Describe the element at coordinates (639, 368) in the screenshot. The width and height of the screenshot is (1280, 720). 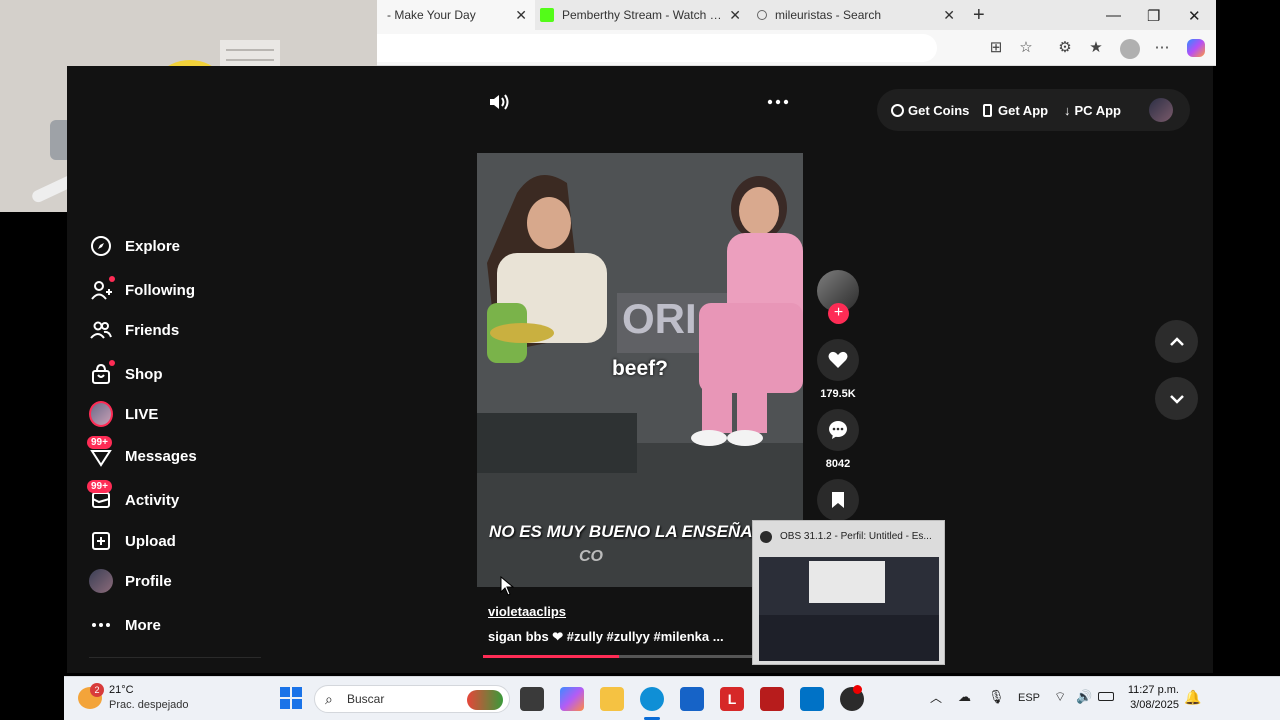
I see `video-caption-center: beef?` at that location.